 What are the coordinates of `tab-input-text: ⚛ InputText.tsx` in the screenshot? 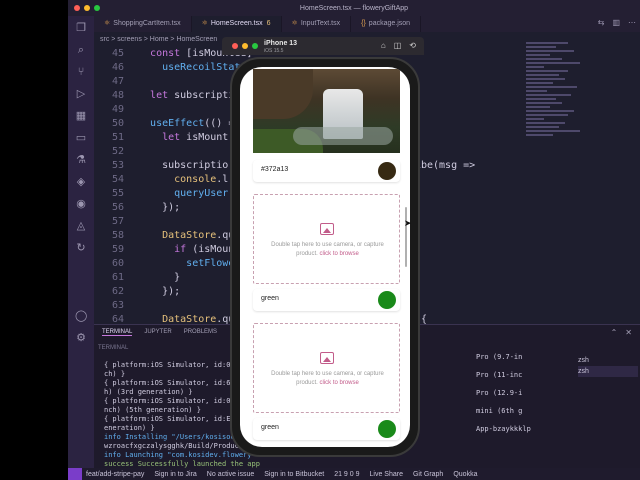 It's located at (317, 24).